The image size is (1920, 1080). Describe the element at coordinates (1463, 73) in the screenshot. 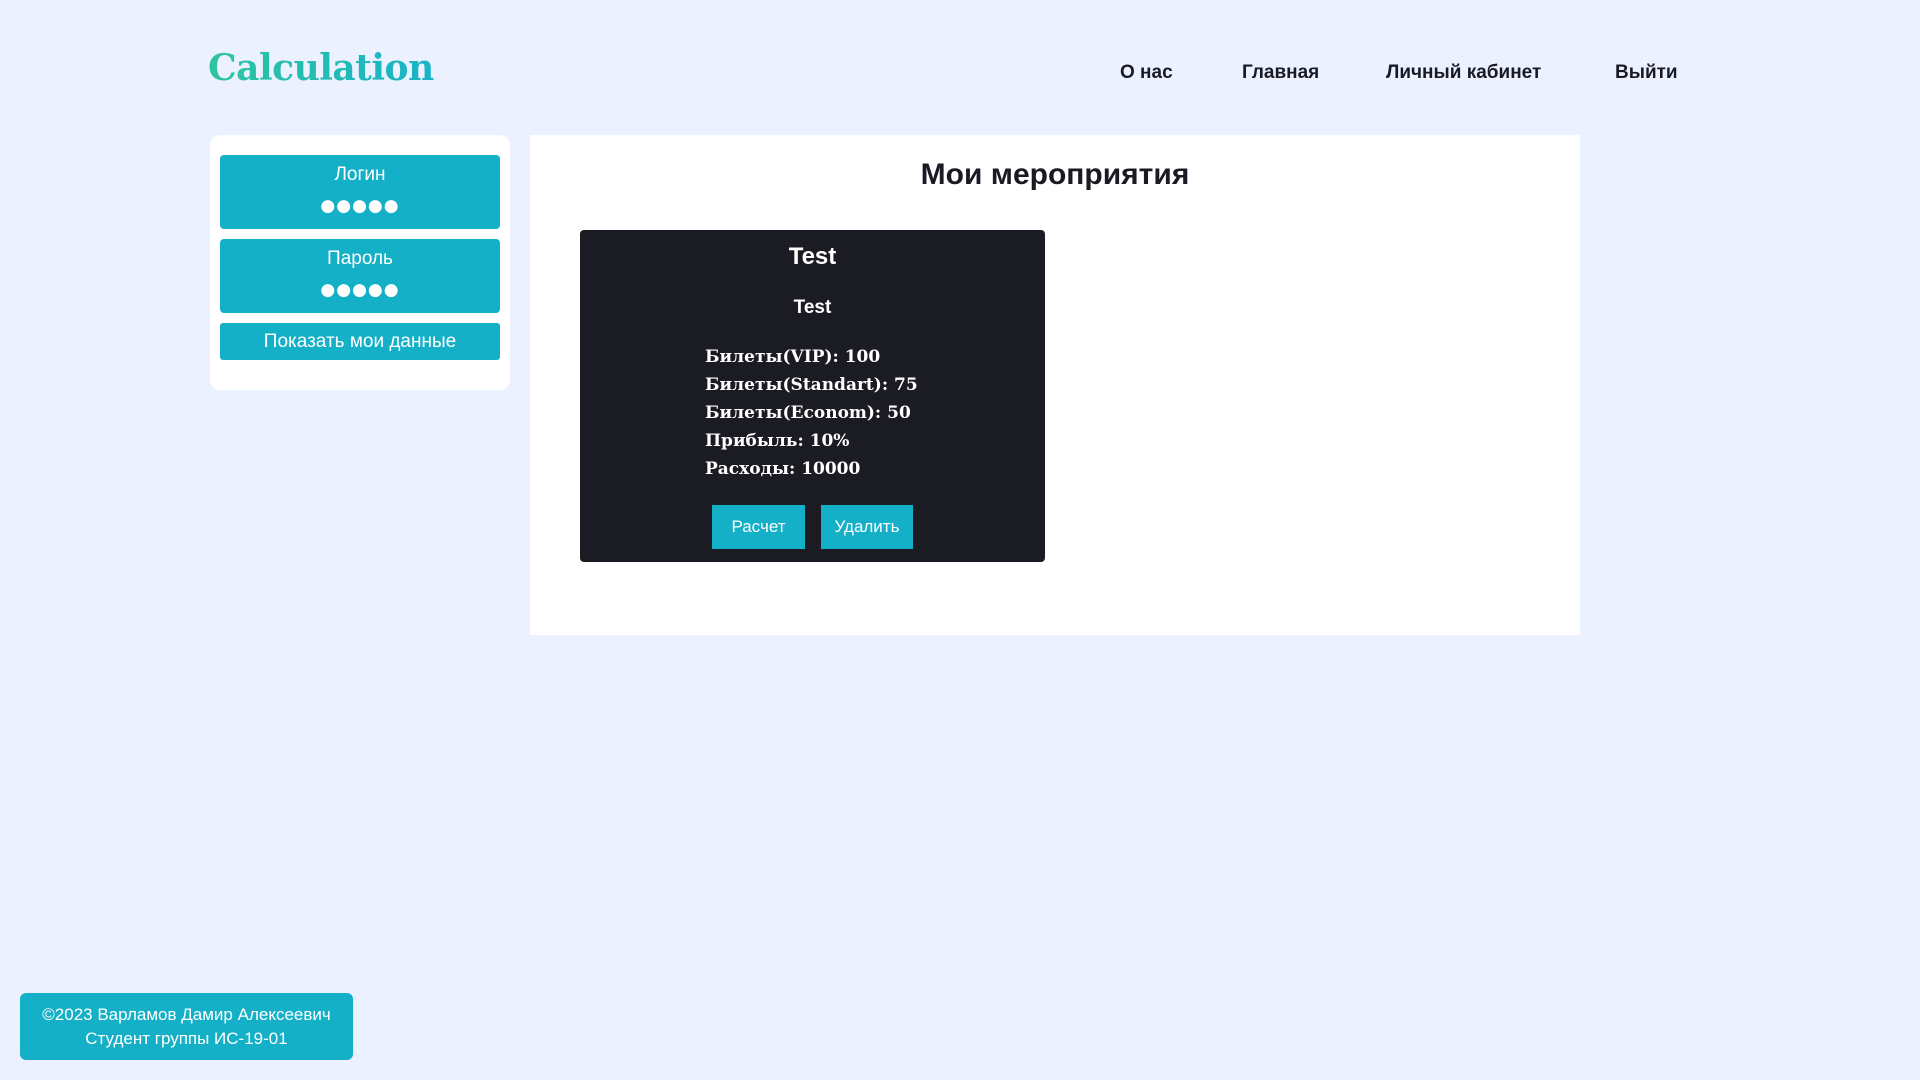

I see `nav-link-account: Личный кабинет` at that location.